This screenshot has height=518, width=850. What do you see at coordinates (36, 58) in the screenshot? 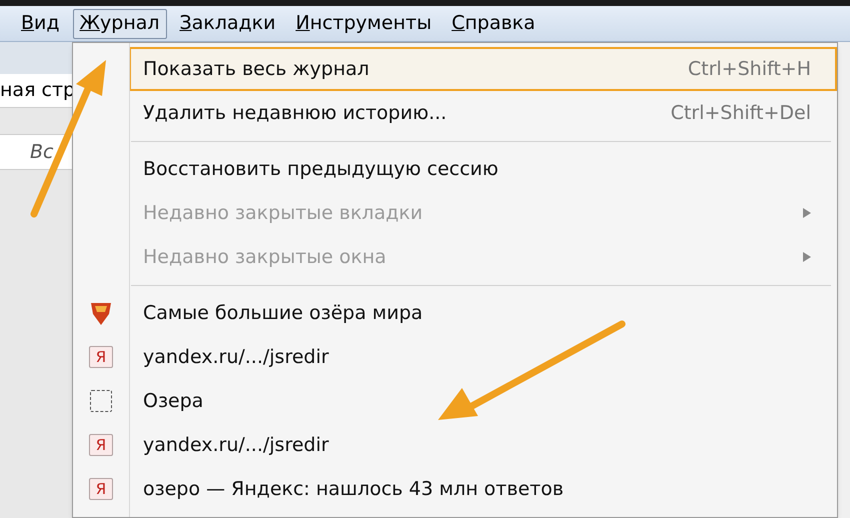
I see `tab-strip` at bounding box center [36, 58].